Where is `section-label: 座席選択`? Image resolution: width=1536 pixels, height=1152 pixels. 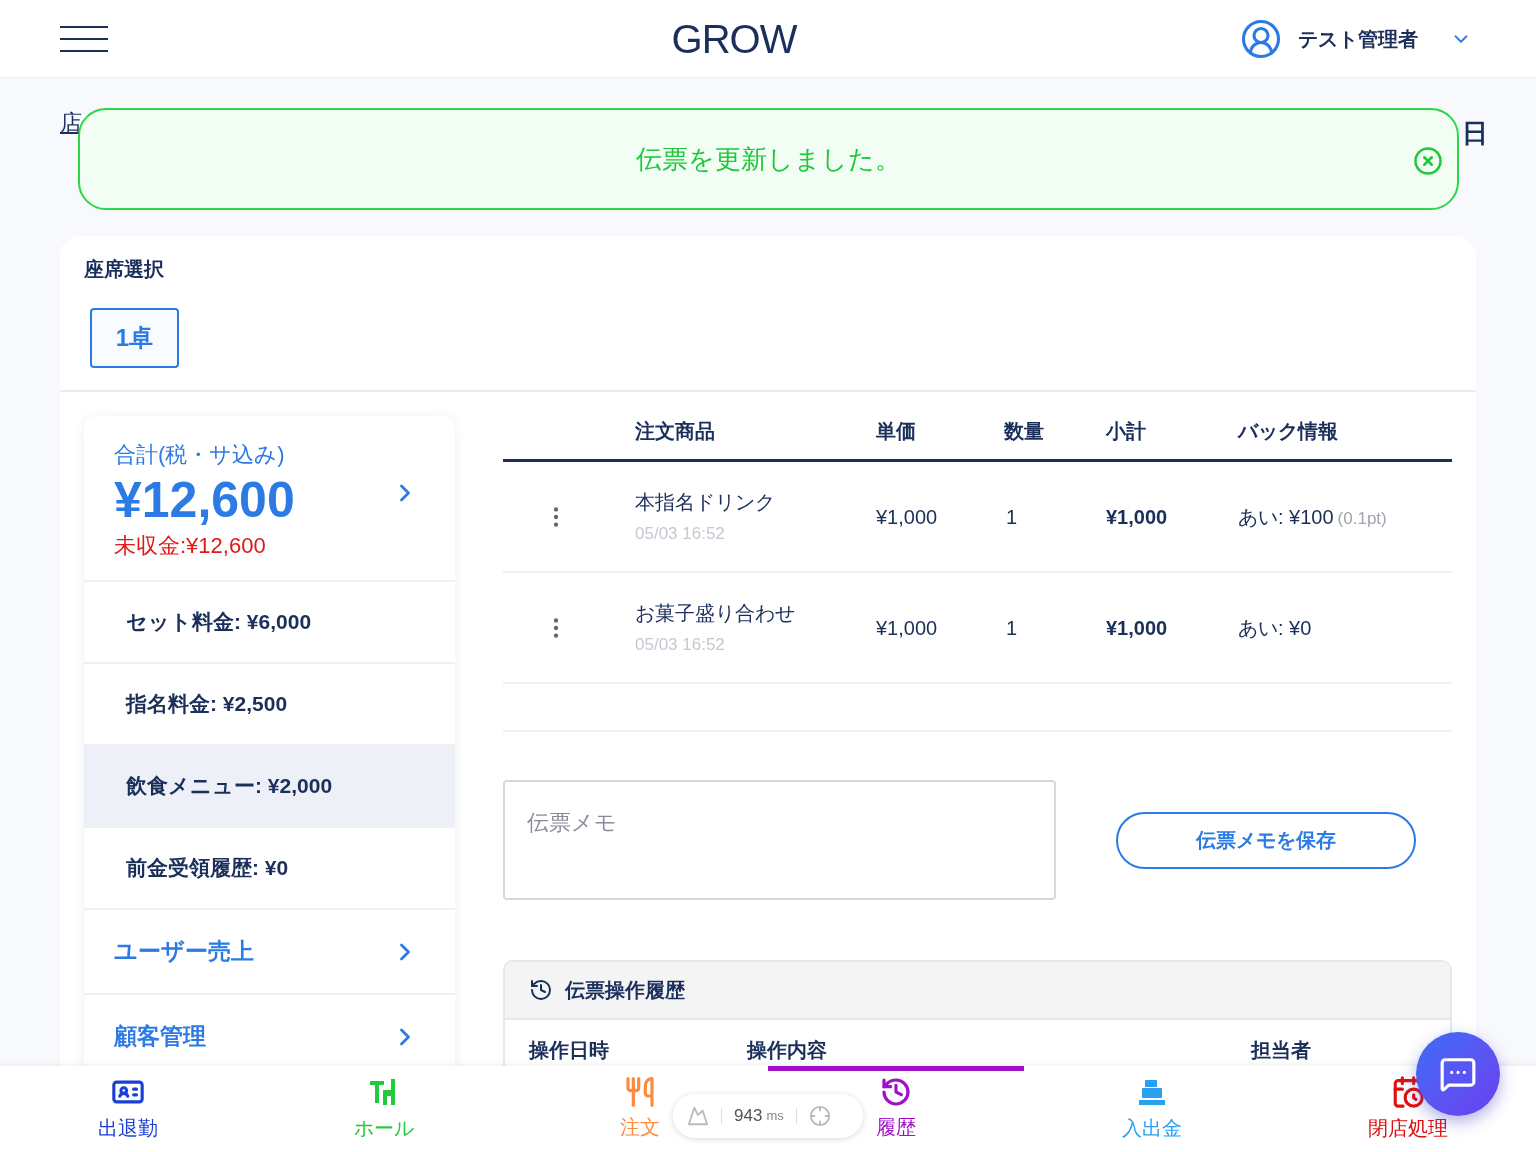
section-label: 座席選択 is located at coordinates (124, 269).